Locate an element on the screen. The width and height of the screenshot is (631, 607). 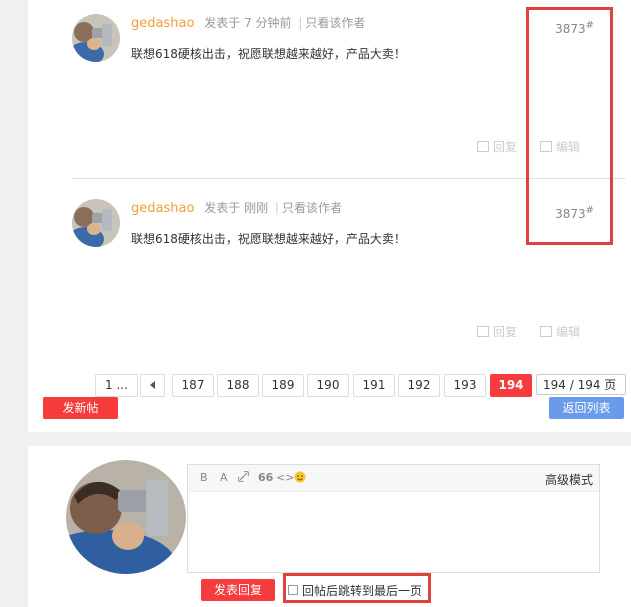
submit-reply-button: 发表回复 is located at coordinates (238, 590).